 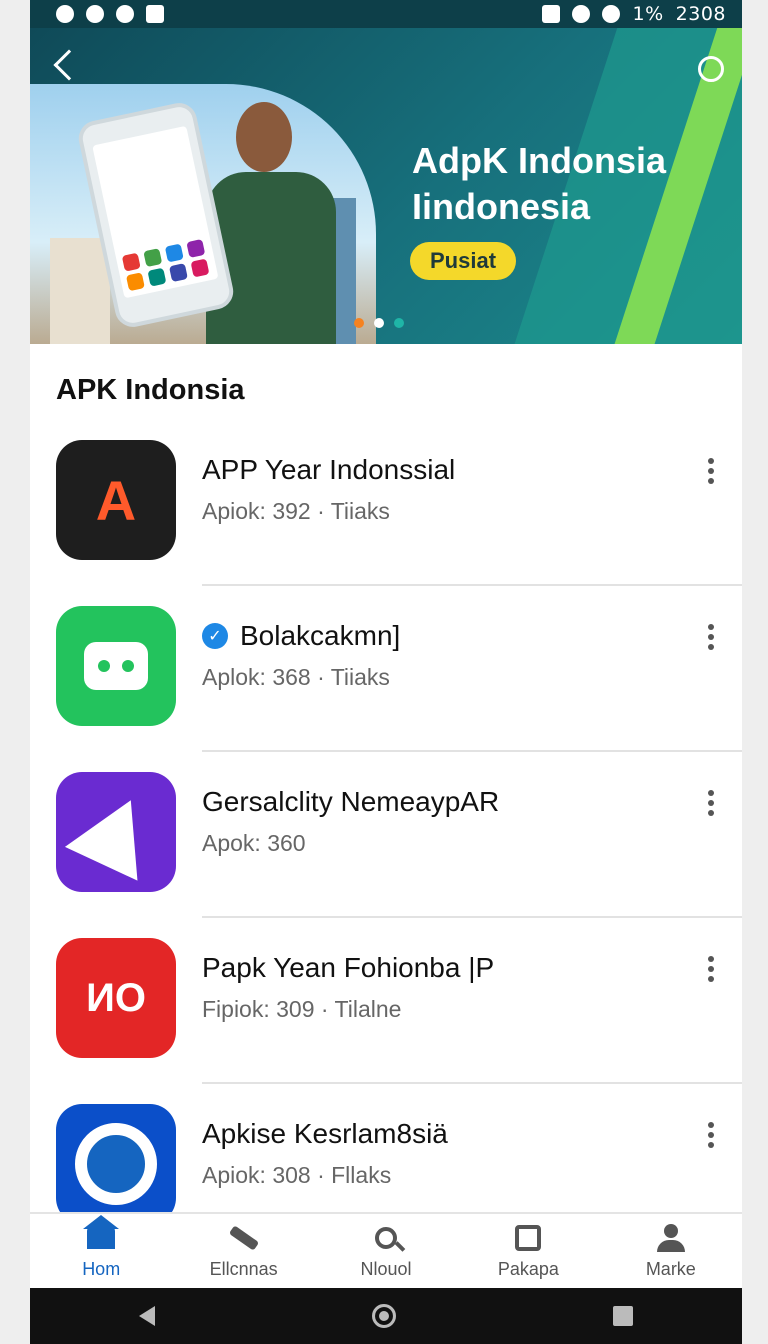 What do you see at coordinates (146, 1316) in the screenshot?
I see `system-back-icon` at bounding box center [146, 1316].